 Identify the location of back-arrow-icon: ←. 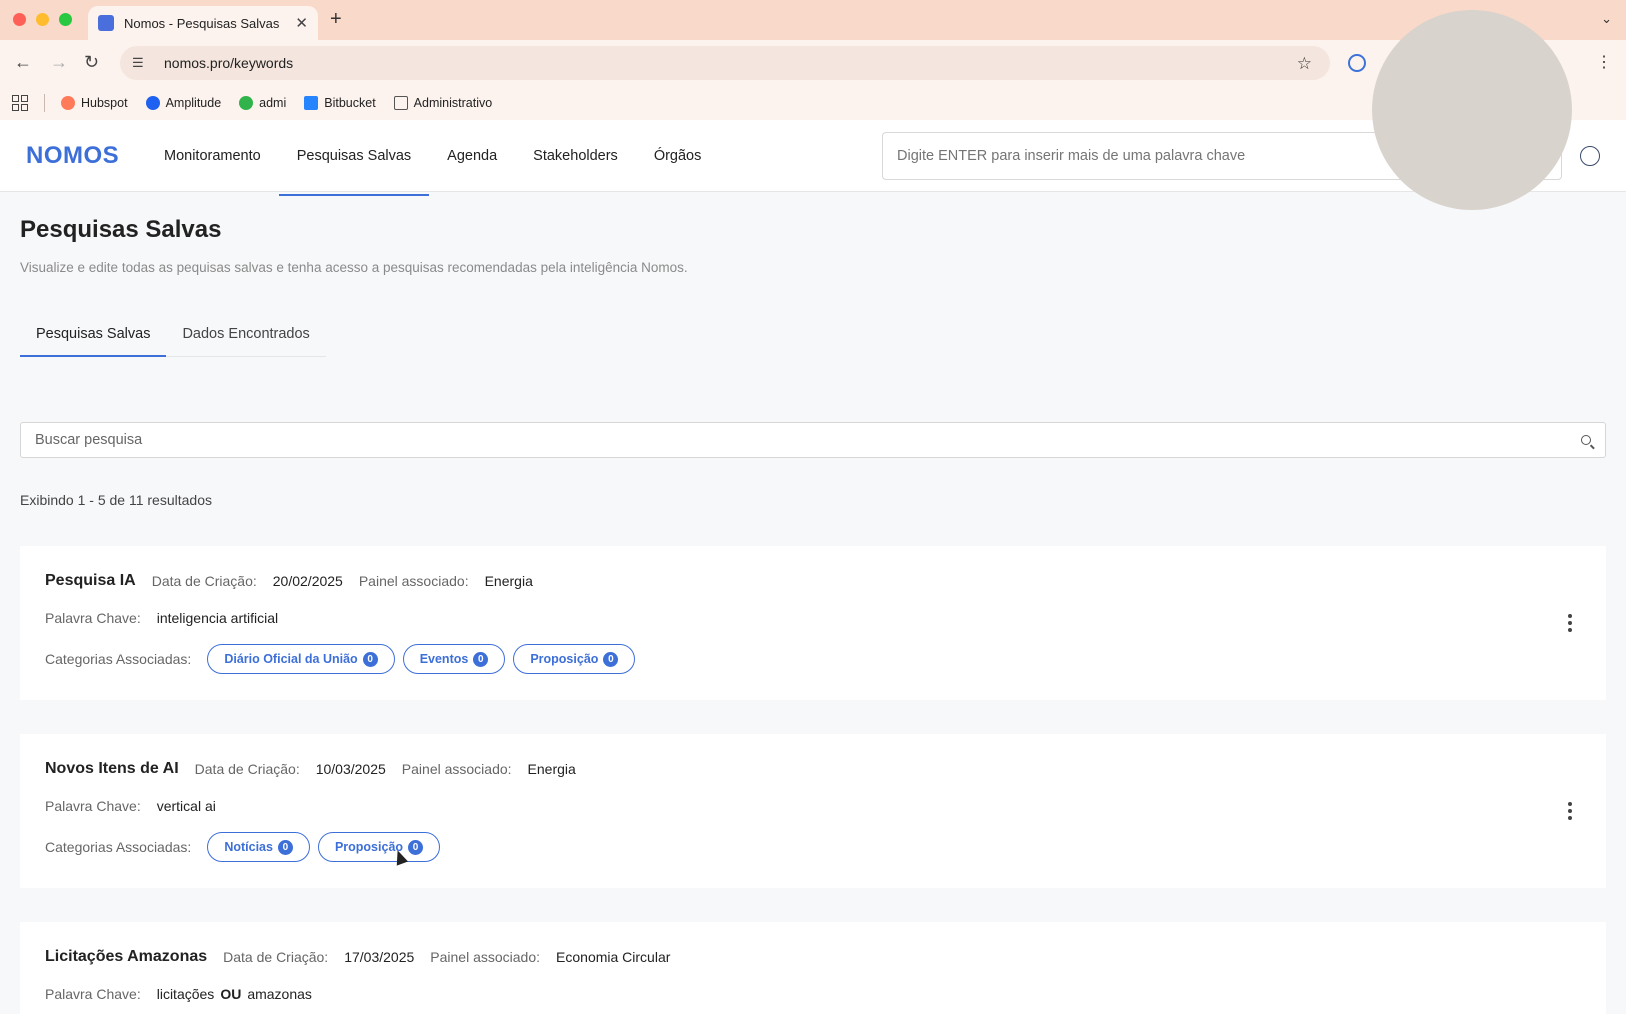
(23, 62).